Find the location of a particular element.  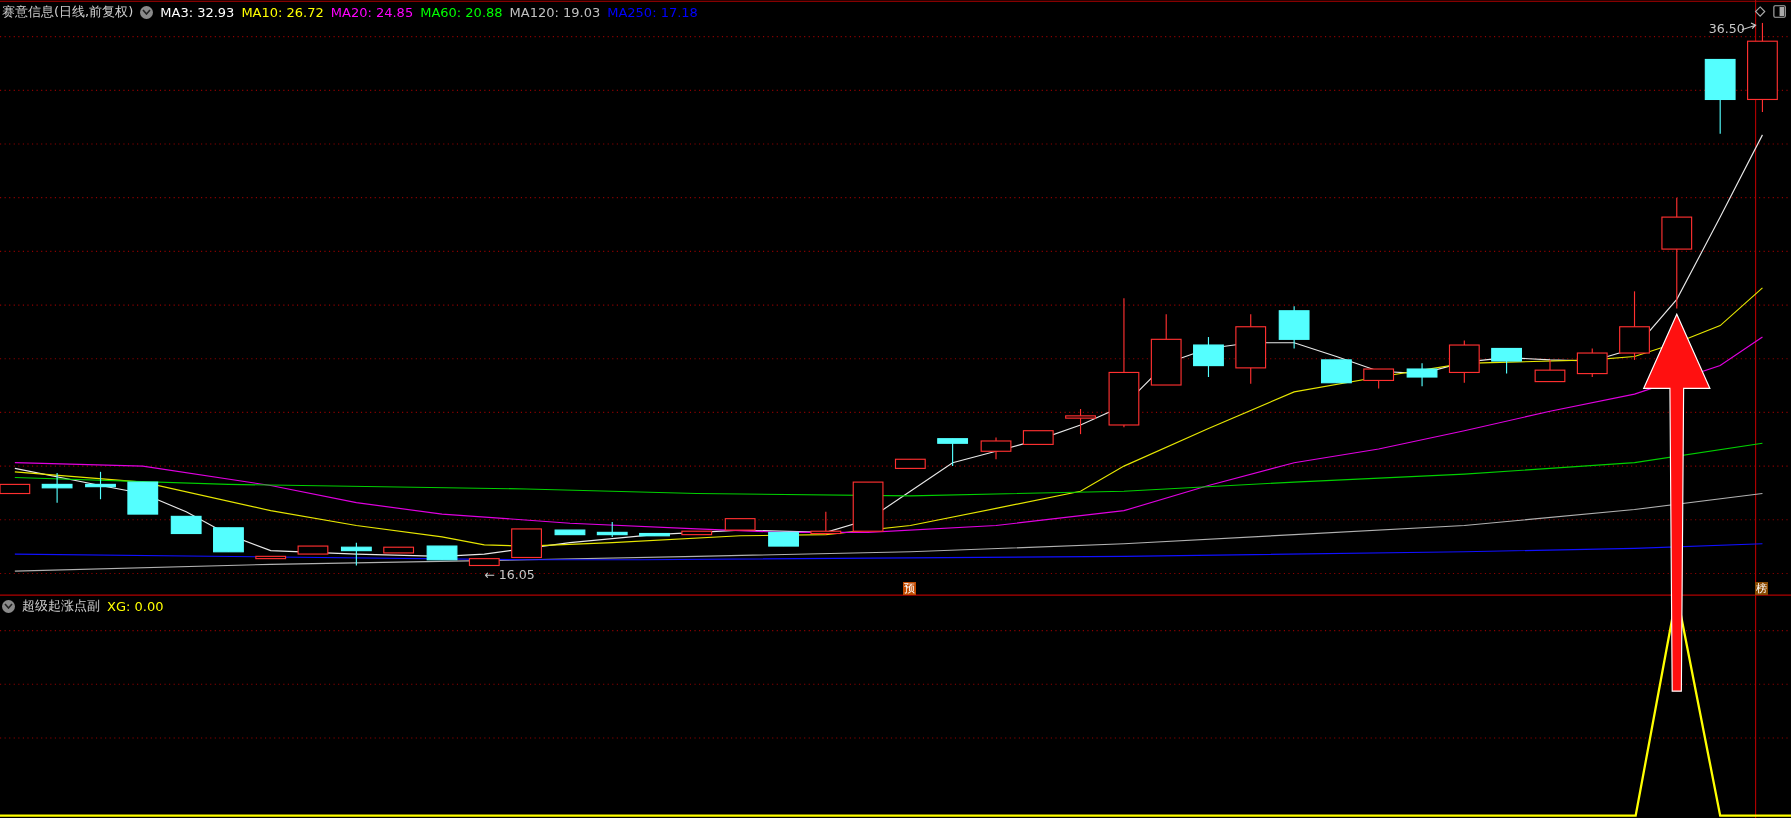

chart-title: 赛意信息(日线,前复权) is located at coordinates (68, 12).